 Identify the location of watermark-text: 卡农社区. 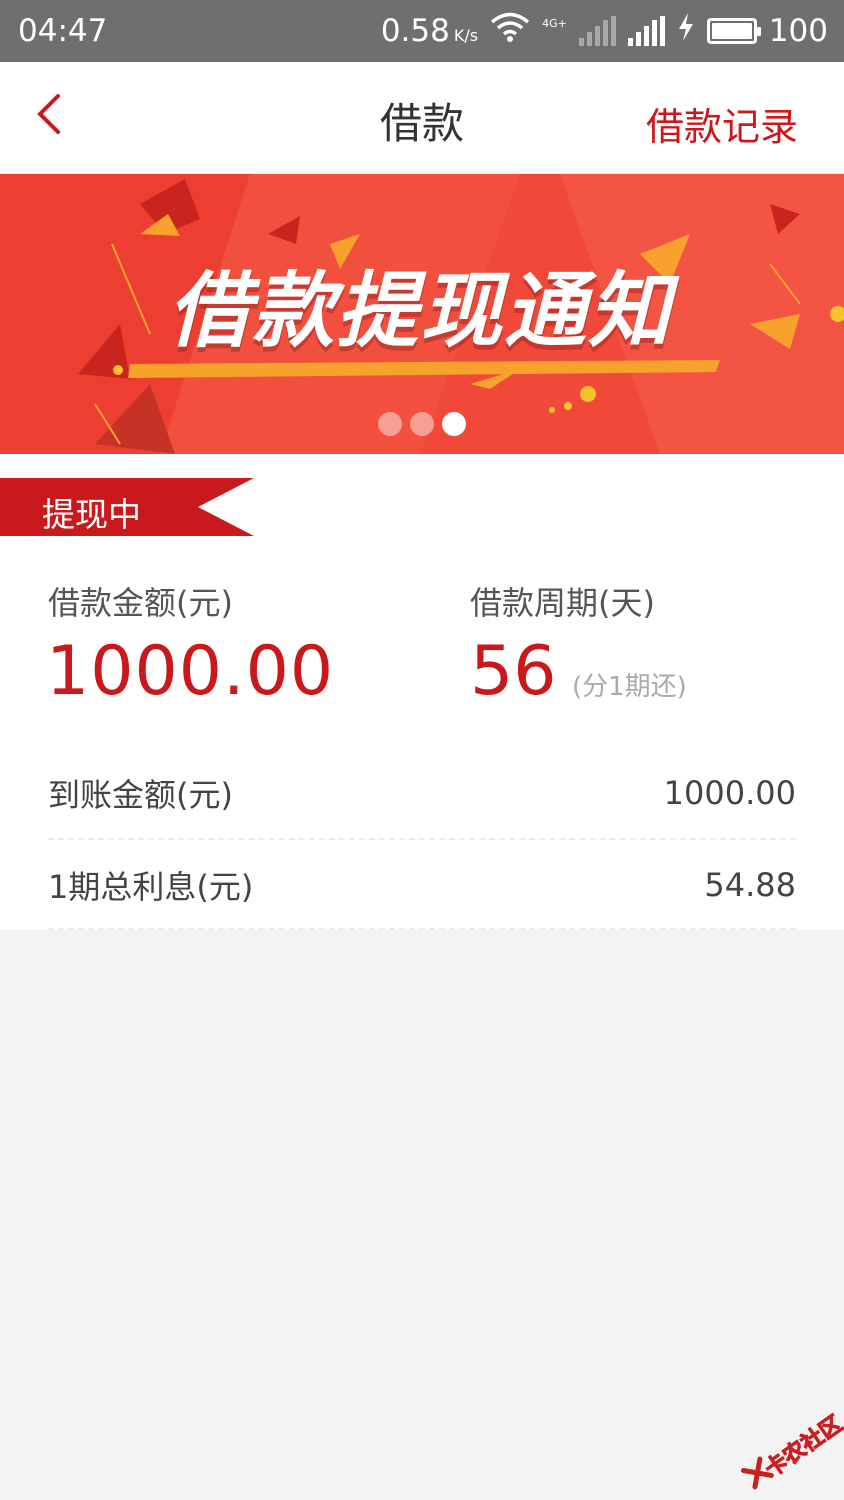
(802, 1447).